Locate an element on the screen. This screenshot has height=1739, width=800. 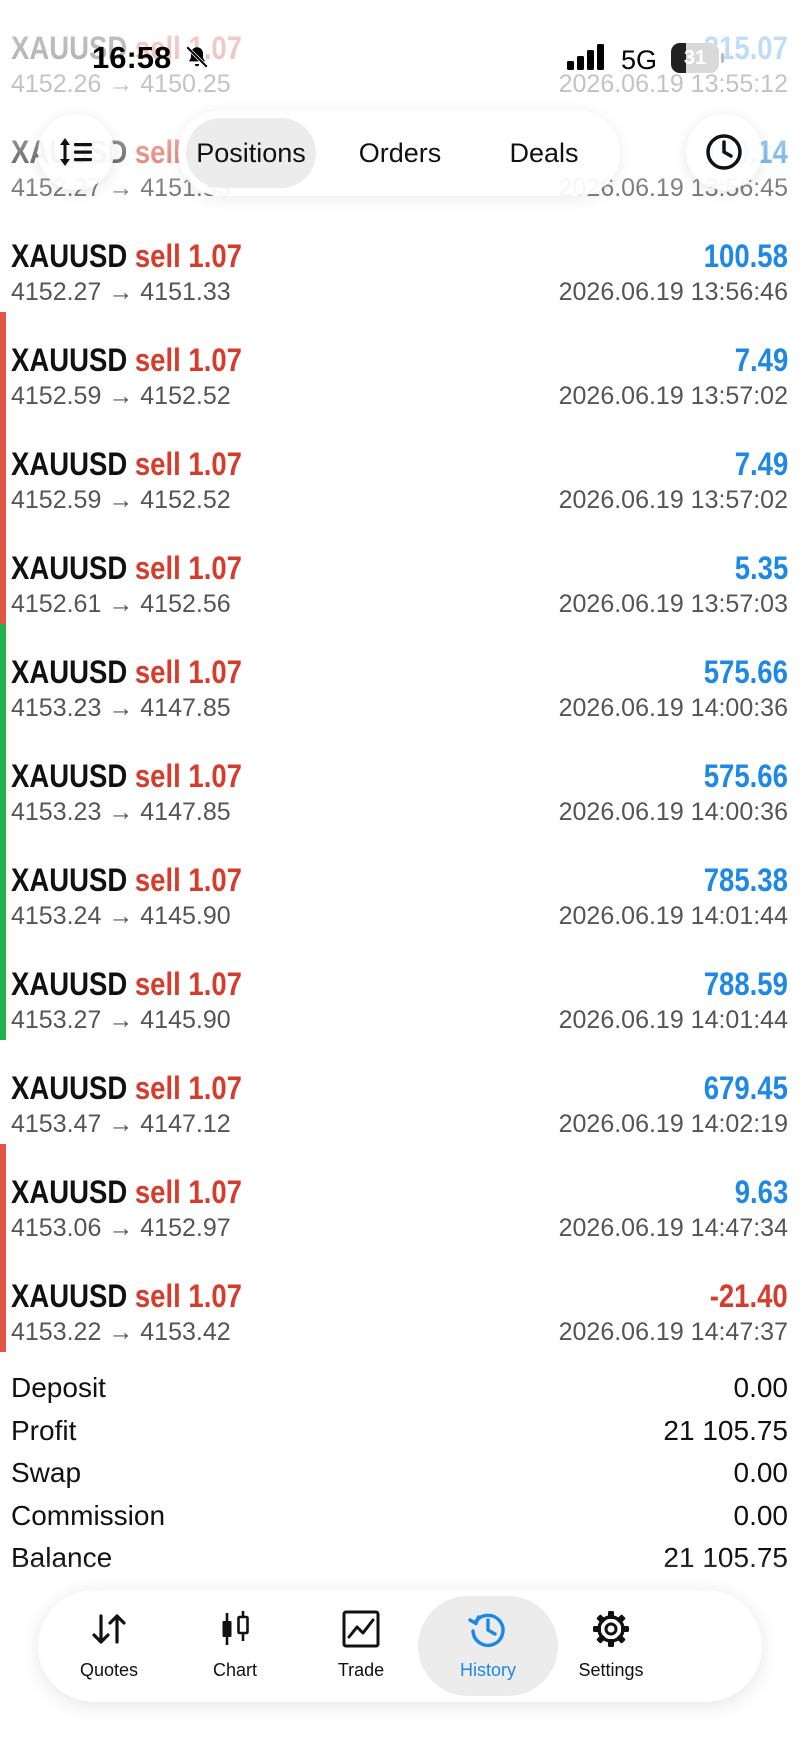
bottom-nav: Quotes Chart Trade History Settings is located at coordinates (400, 1646).